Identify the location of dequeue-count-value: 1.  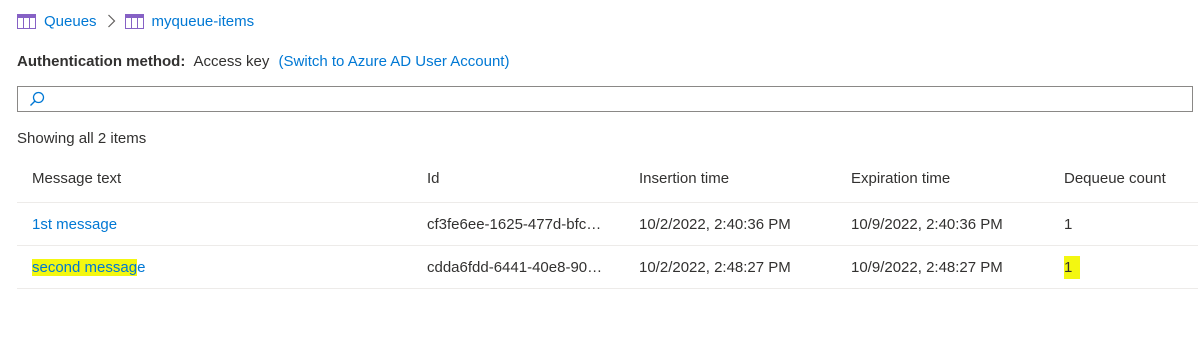
(1068, 267).